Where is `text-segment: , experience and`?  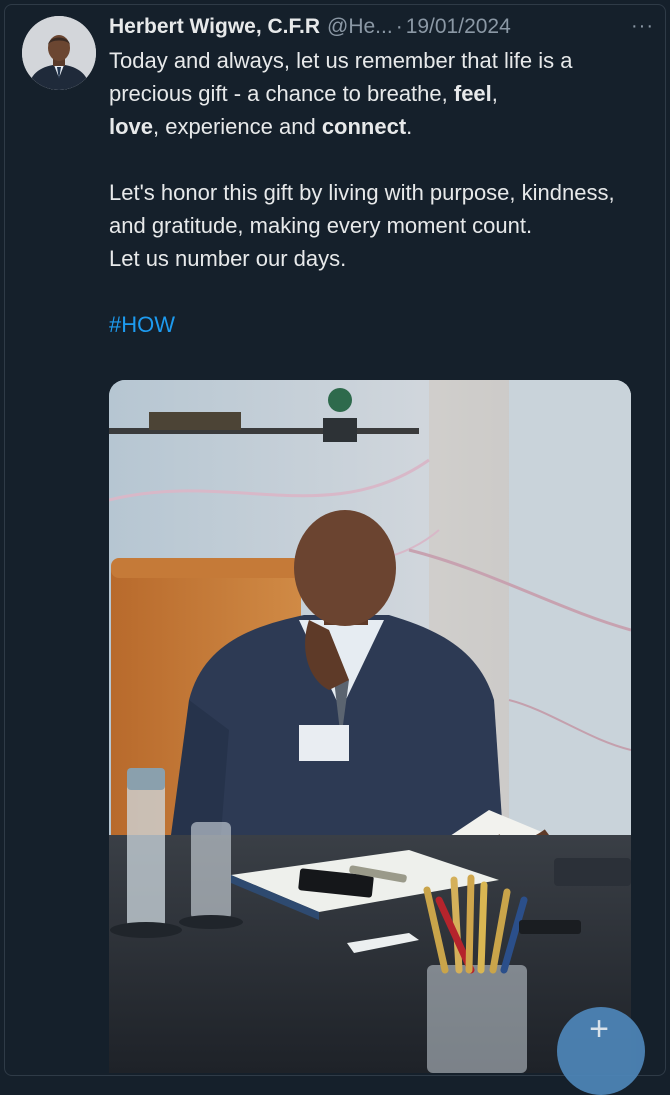
text-segment: , experience and is located at coordinates (237, 126).